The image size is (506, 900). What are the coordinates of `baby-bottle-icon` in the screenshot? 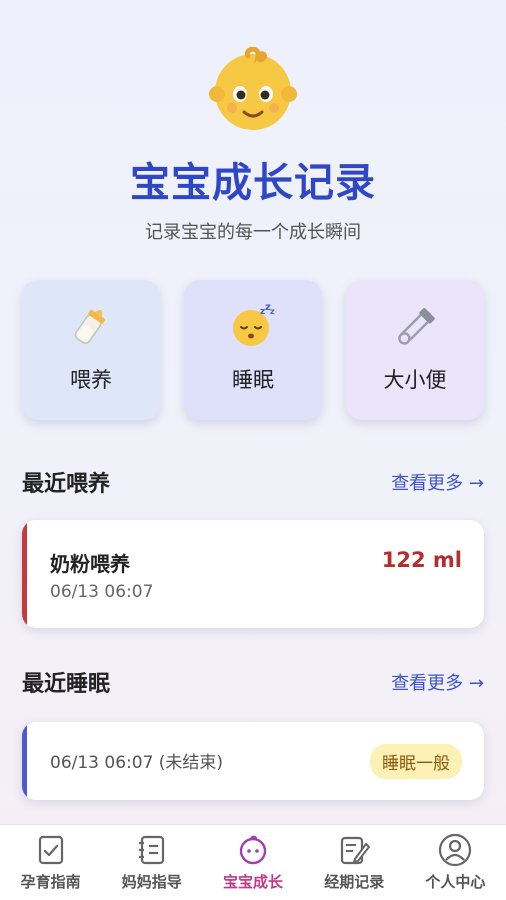 It's located at (90, 326).